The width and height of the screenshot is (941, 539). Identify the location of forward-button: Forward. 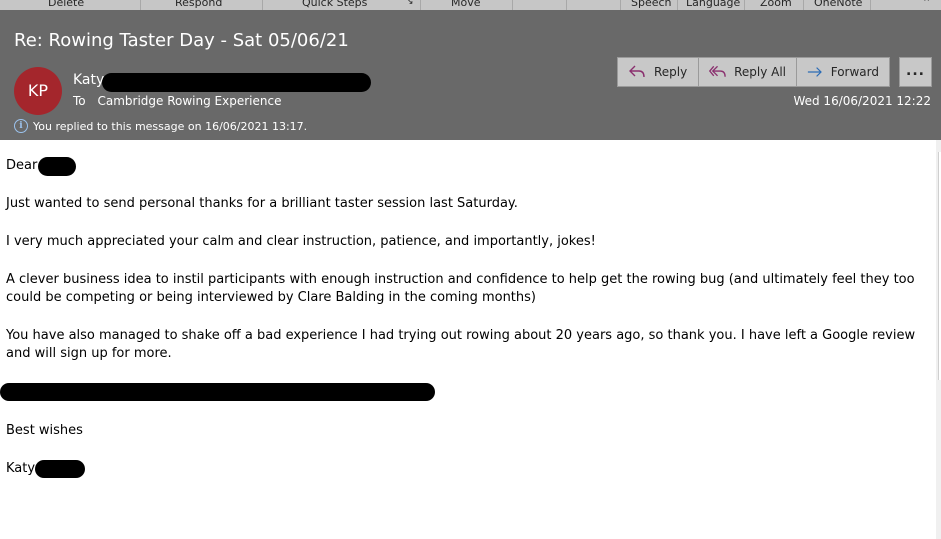
(843, 72).